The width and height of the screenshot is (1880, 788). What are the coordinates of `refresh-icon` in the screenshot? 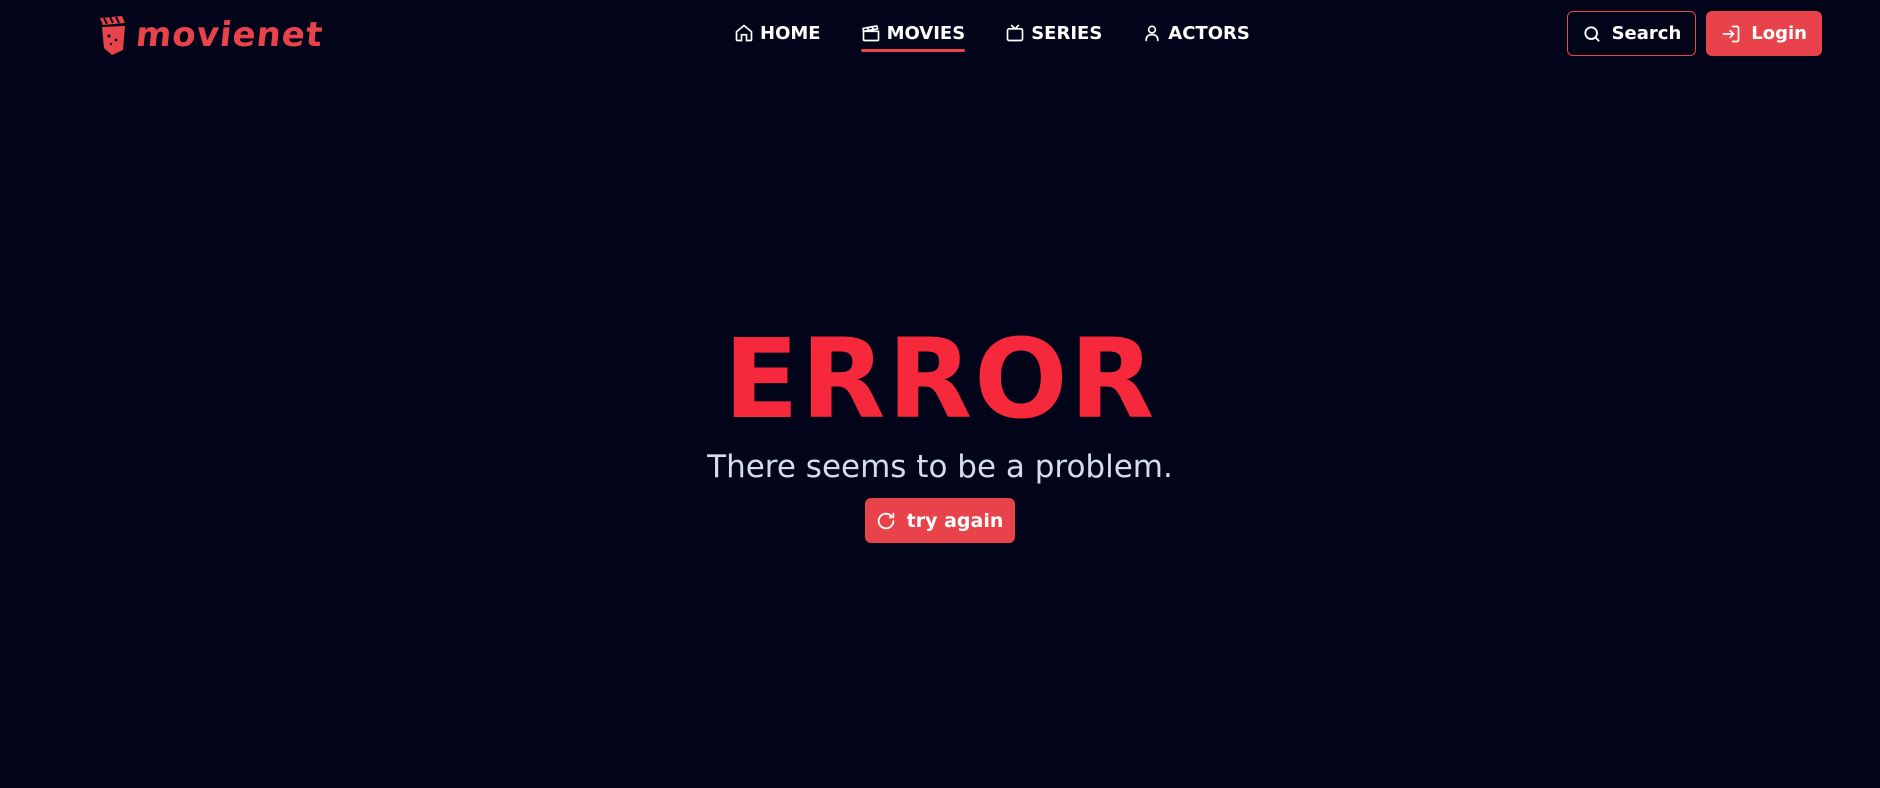 It's located at (885, 520).